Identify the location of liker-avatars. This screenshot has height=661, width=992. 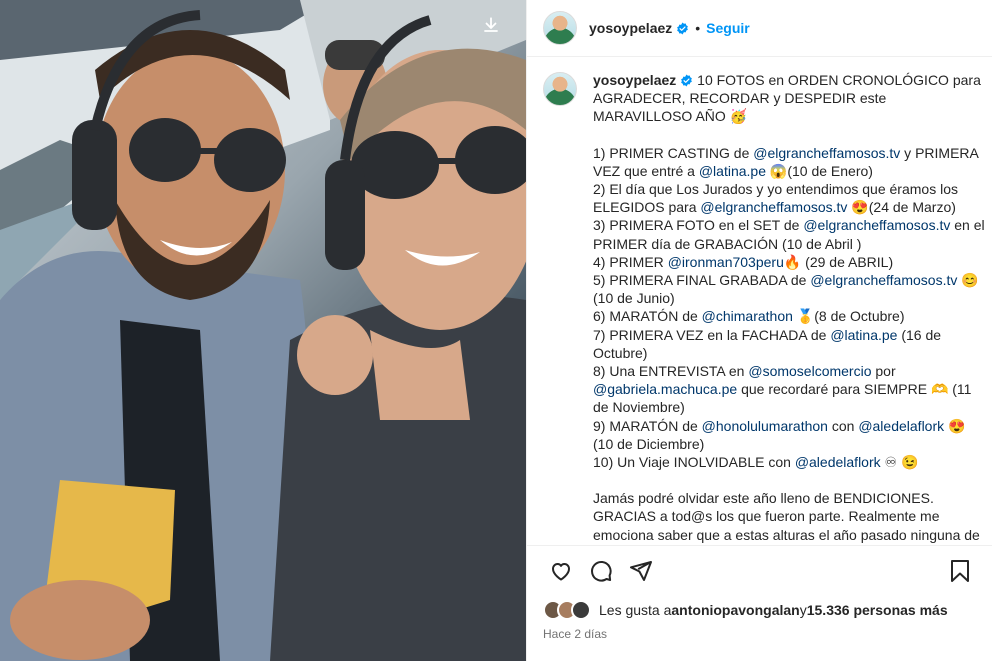
(567, 610).